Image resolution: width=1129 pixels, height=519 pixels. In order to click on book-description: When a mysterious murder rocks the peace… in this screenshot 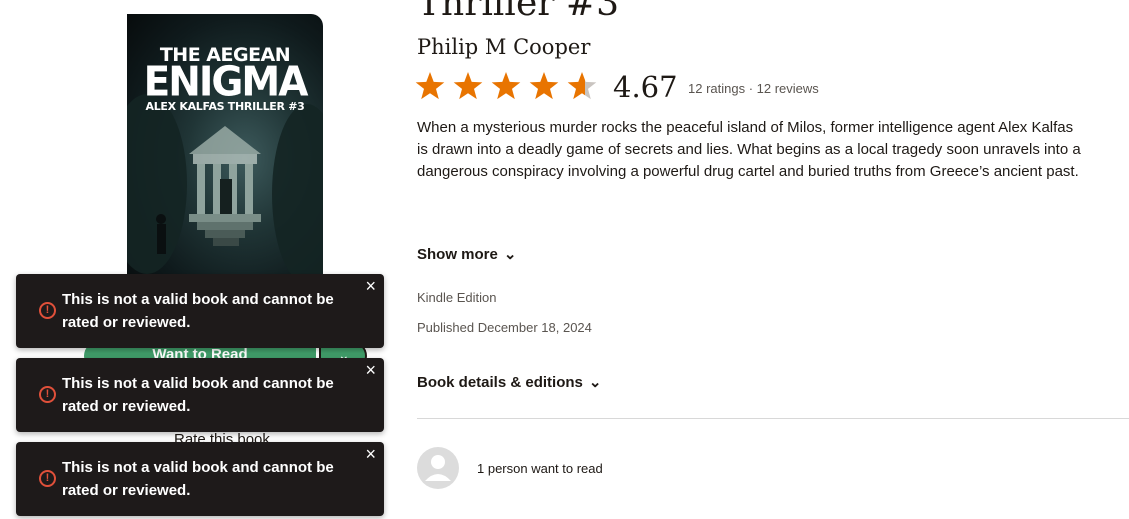, I will do `click(749, 149)`.